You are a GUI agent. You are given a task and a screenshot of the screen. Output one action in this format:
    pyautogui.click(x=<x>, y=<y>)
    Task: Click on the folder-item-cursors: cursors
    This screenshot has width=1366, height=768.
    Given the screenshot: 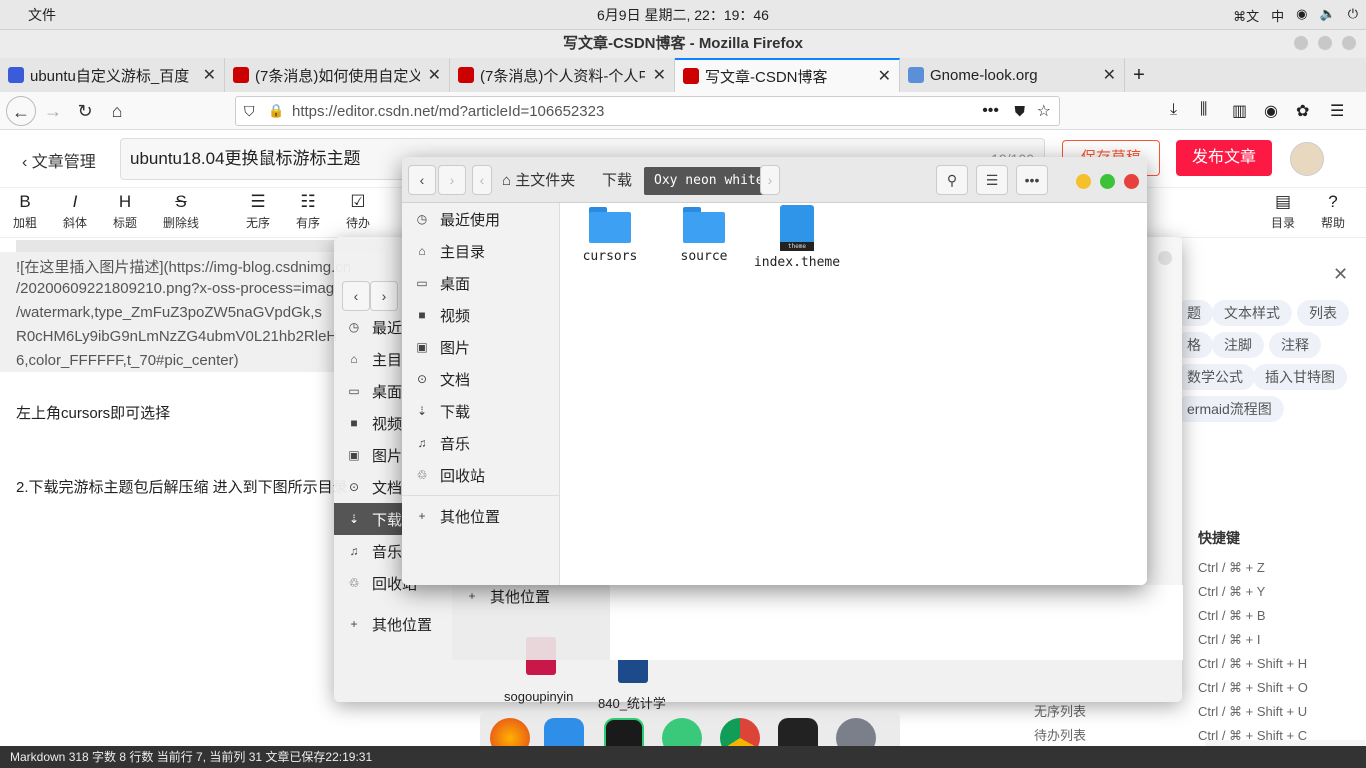 What is the action you would take?
    pyautogui.click(x=610, y=235)
    